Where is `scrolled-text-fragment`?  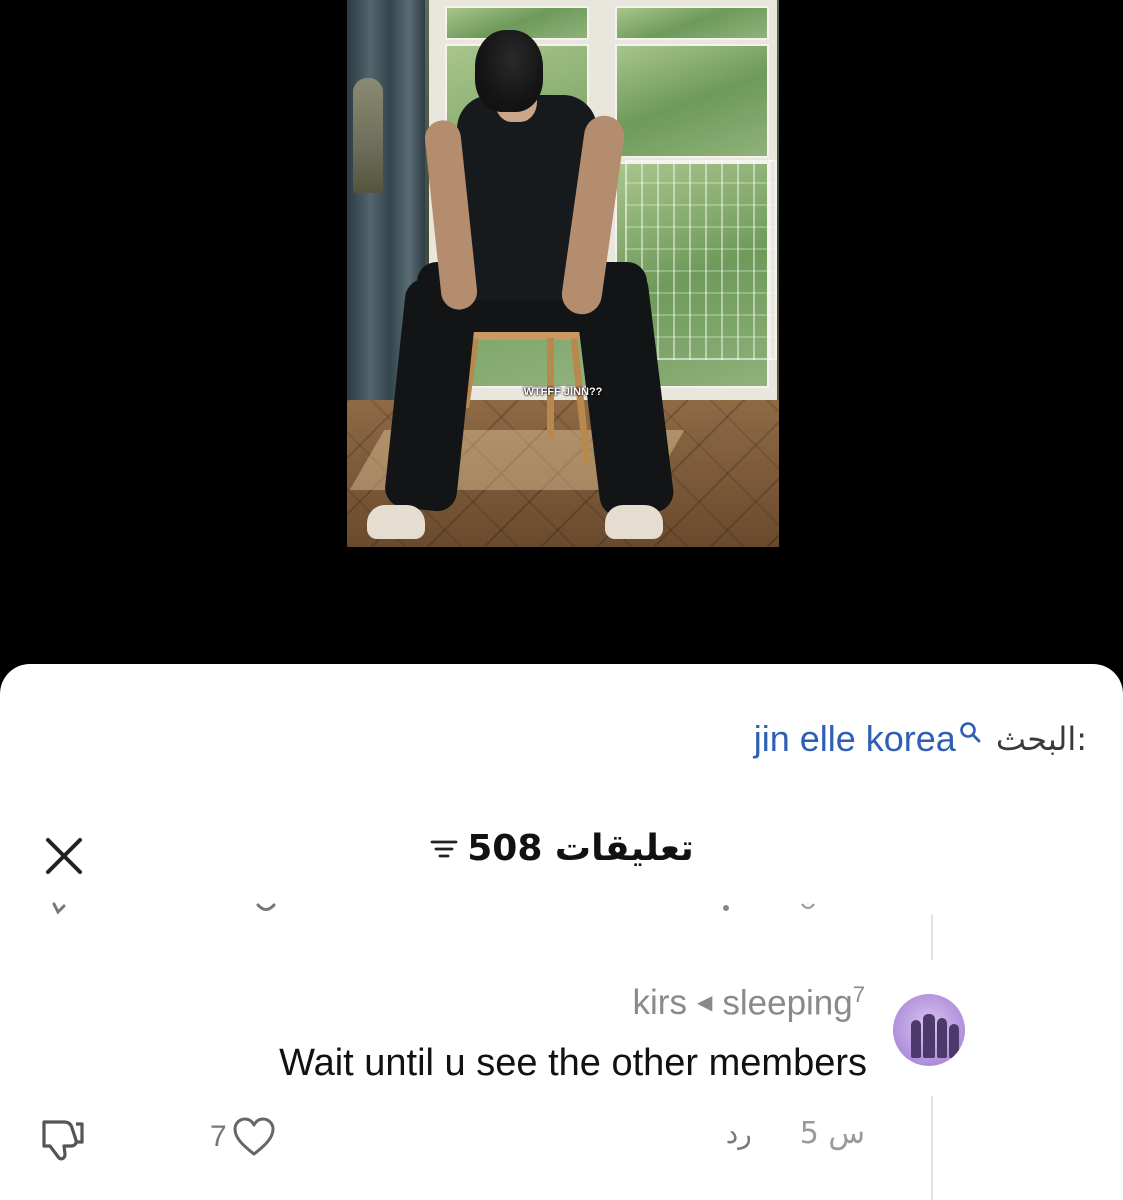
scrolled-text-fragment is located at coordinates (769, 907).